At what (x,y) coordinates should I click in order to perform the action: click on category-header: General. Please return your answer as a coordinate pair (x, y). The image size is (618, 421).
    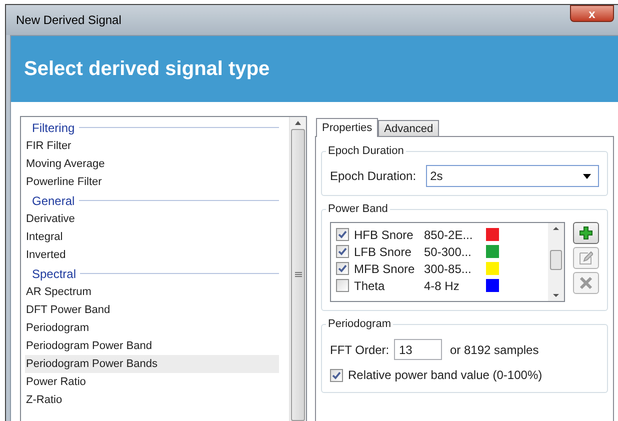
    Looking at the image, I should click on (53, 201).